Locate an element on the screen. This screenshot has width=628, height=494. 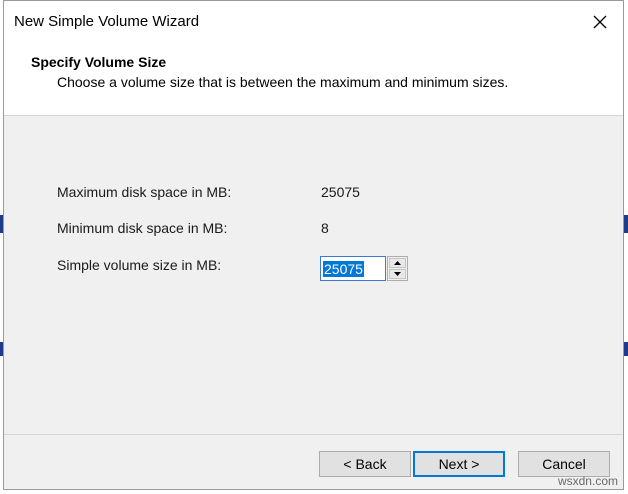
spin-down-button is located at coordinates (397, 274).